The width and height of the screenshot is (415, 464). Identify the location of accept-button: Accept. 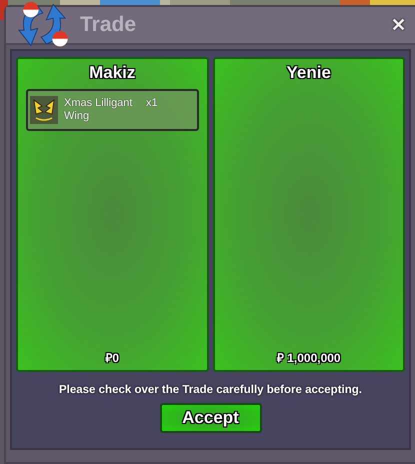
(211, 418).